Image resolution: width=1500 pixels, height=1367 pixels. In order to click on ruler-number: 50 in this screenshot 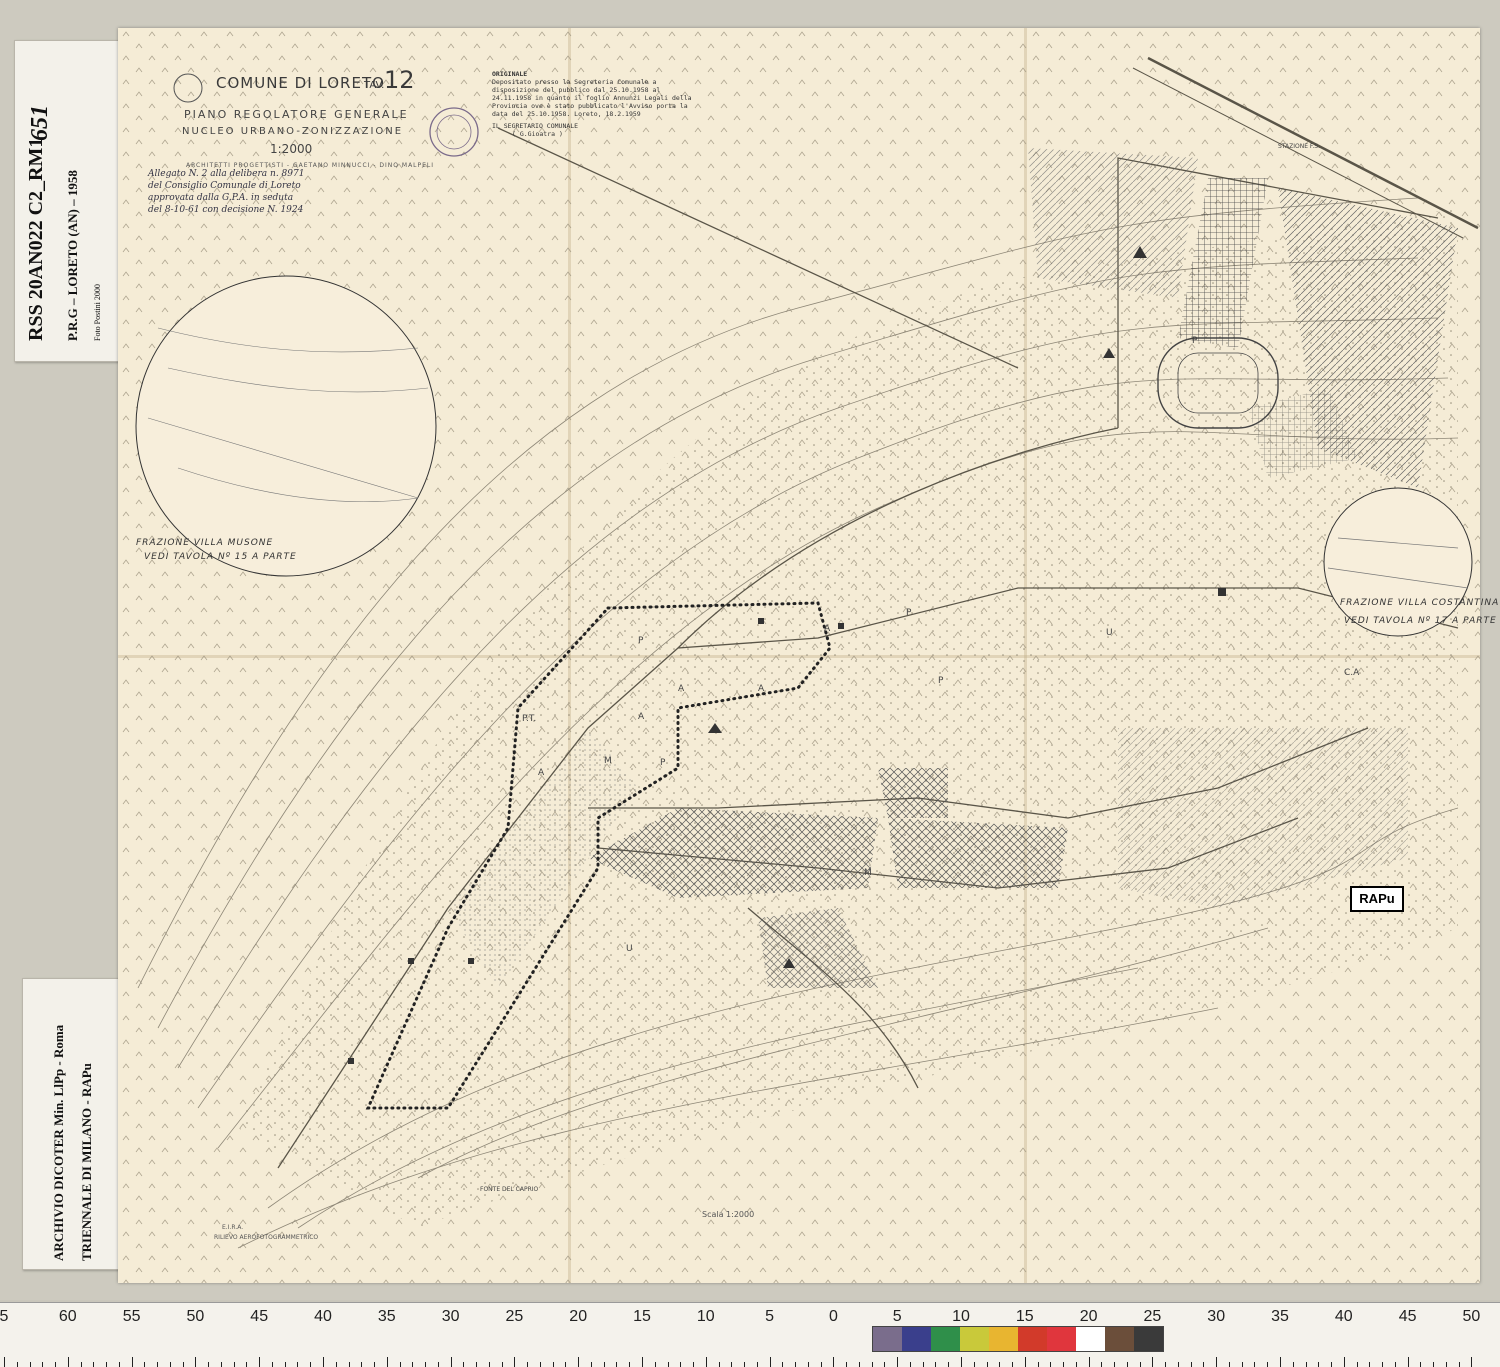, I will do `click(195, 1316)`.